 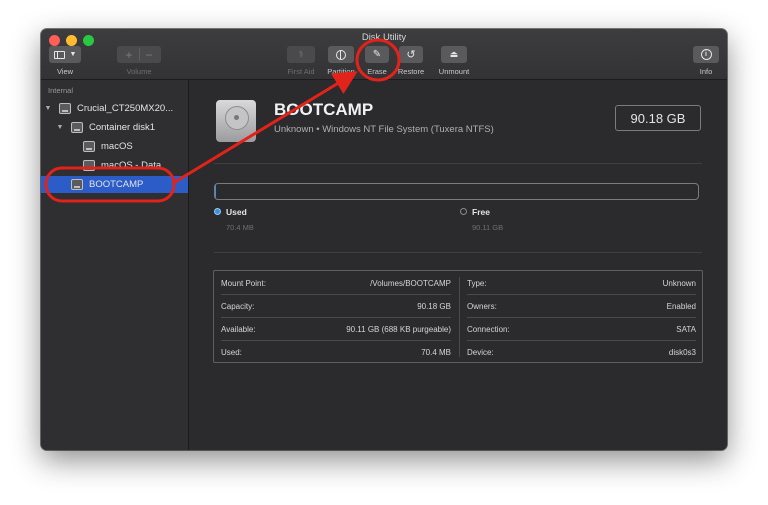 I want to click on usage-bar, so click(x=456, y=191).